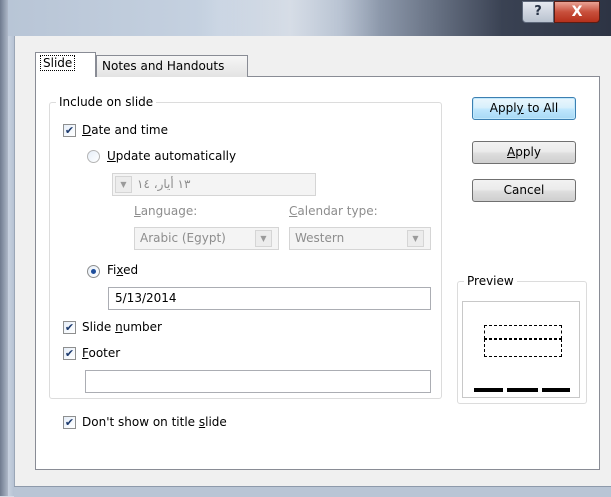 The width and height of the screenshot is (611, 497). I want to click on close-button: X, so click(577, 12).